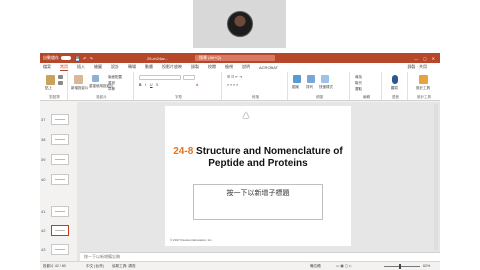 The image size is (480, 270). Describe the element at coordinates (297, 79) in the screenshot. I see `shapes-icon` at that location.